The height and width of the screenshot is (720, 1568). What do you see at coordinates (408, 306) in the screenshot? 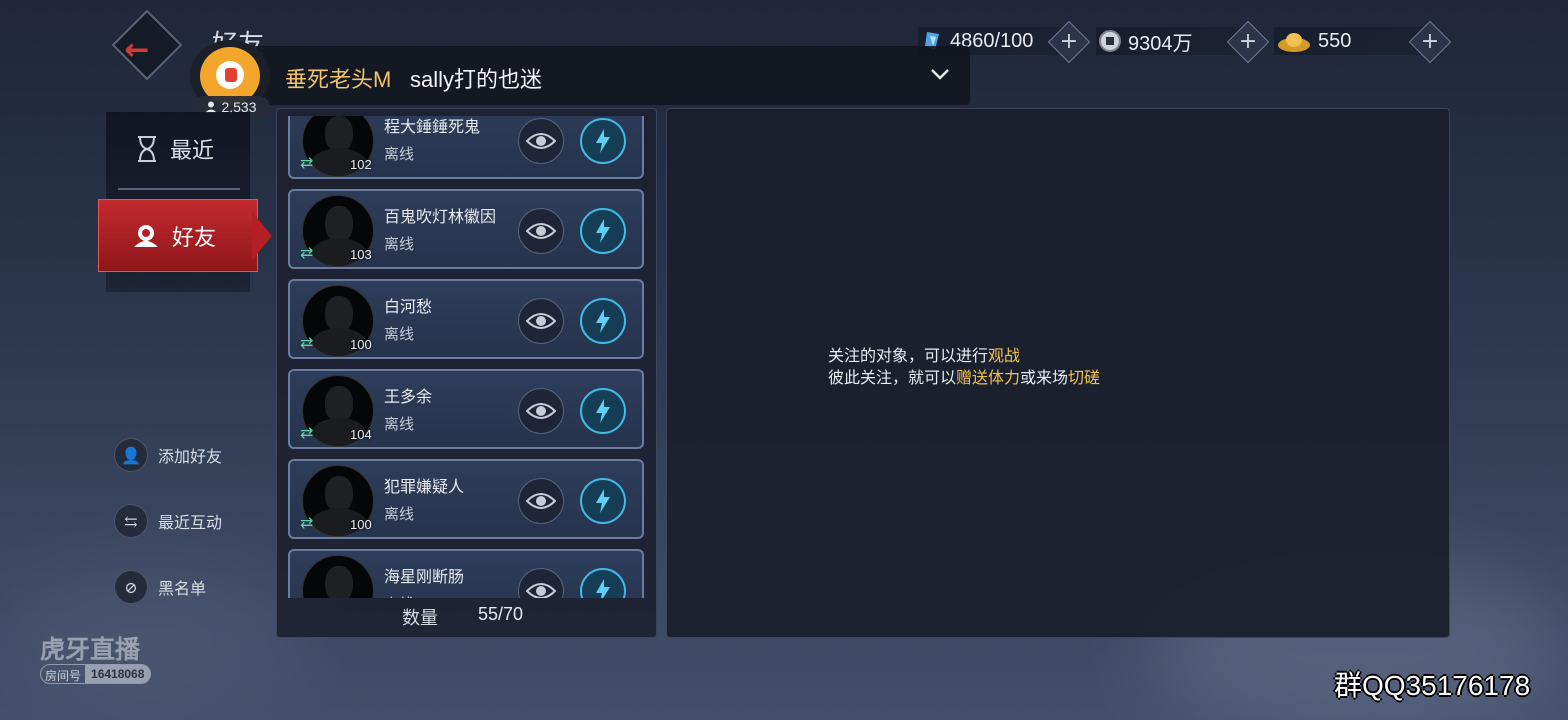
I see `friend-name: 白河愁` at bounding box center [408, 306].